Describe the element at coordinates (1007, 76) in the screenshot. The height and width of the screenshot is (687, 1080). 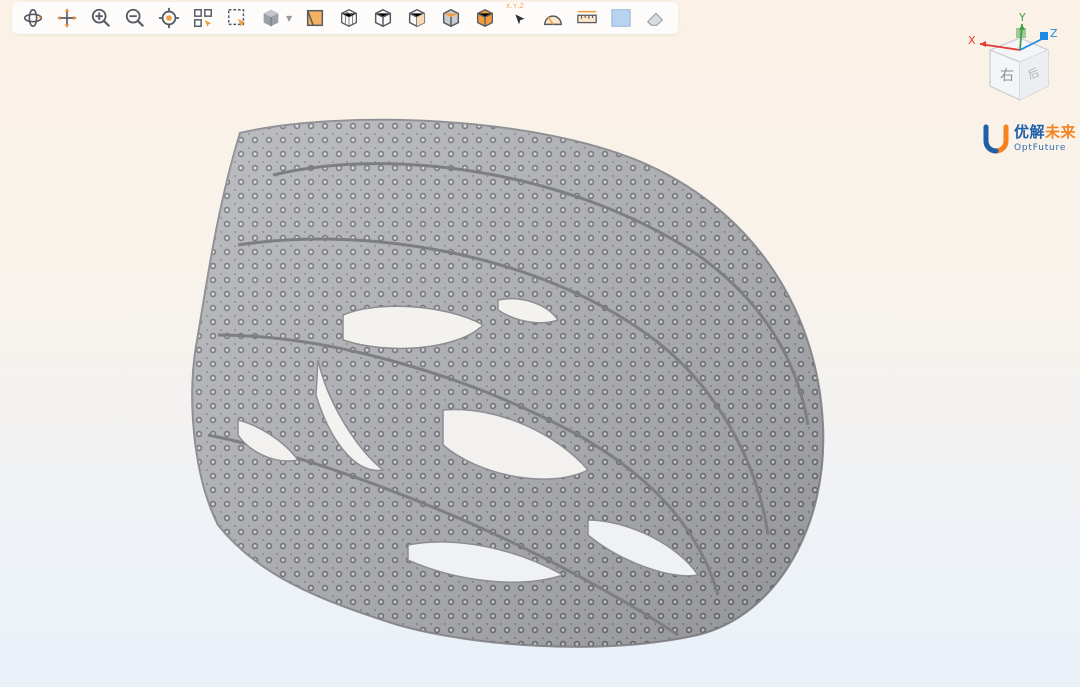
I see `cube-face-right-label: 右` at that location.